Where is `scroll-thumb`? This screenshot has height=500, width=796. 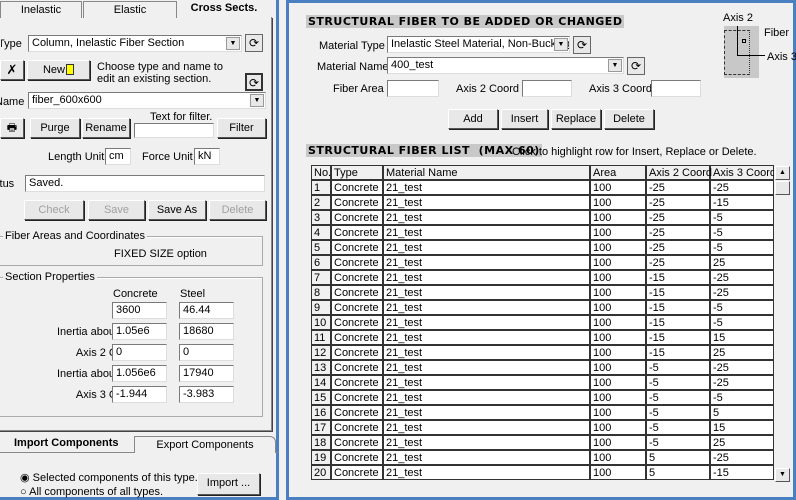 scroll-thumb is located at coordinates (782, 188).